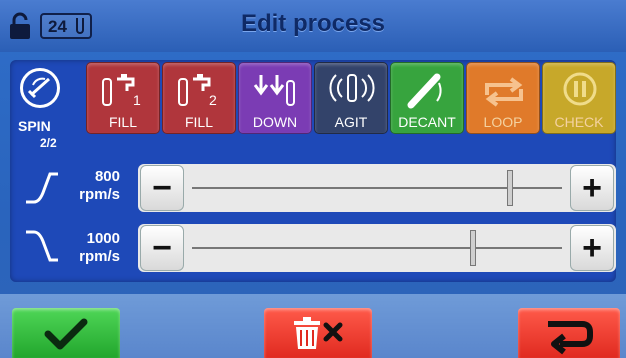 The width and height of the screenshot is (626, 358). What do you see at coordinates (121, 91) in the screenshot?
I see `fill-tap-icon: 1` at bounding box center [121, 91].